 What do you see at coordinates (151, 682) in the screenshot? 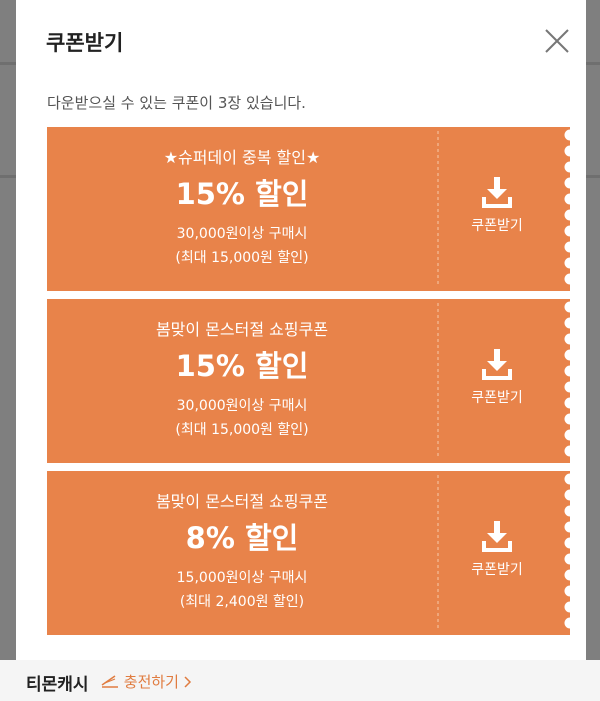
I see `charge-label: 충전하기` at bounding box center [151, 682].